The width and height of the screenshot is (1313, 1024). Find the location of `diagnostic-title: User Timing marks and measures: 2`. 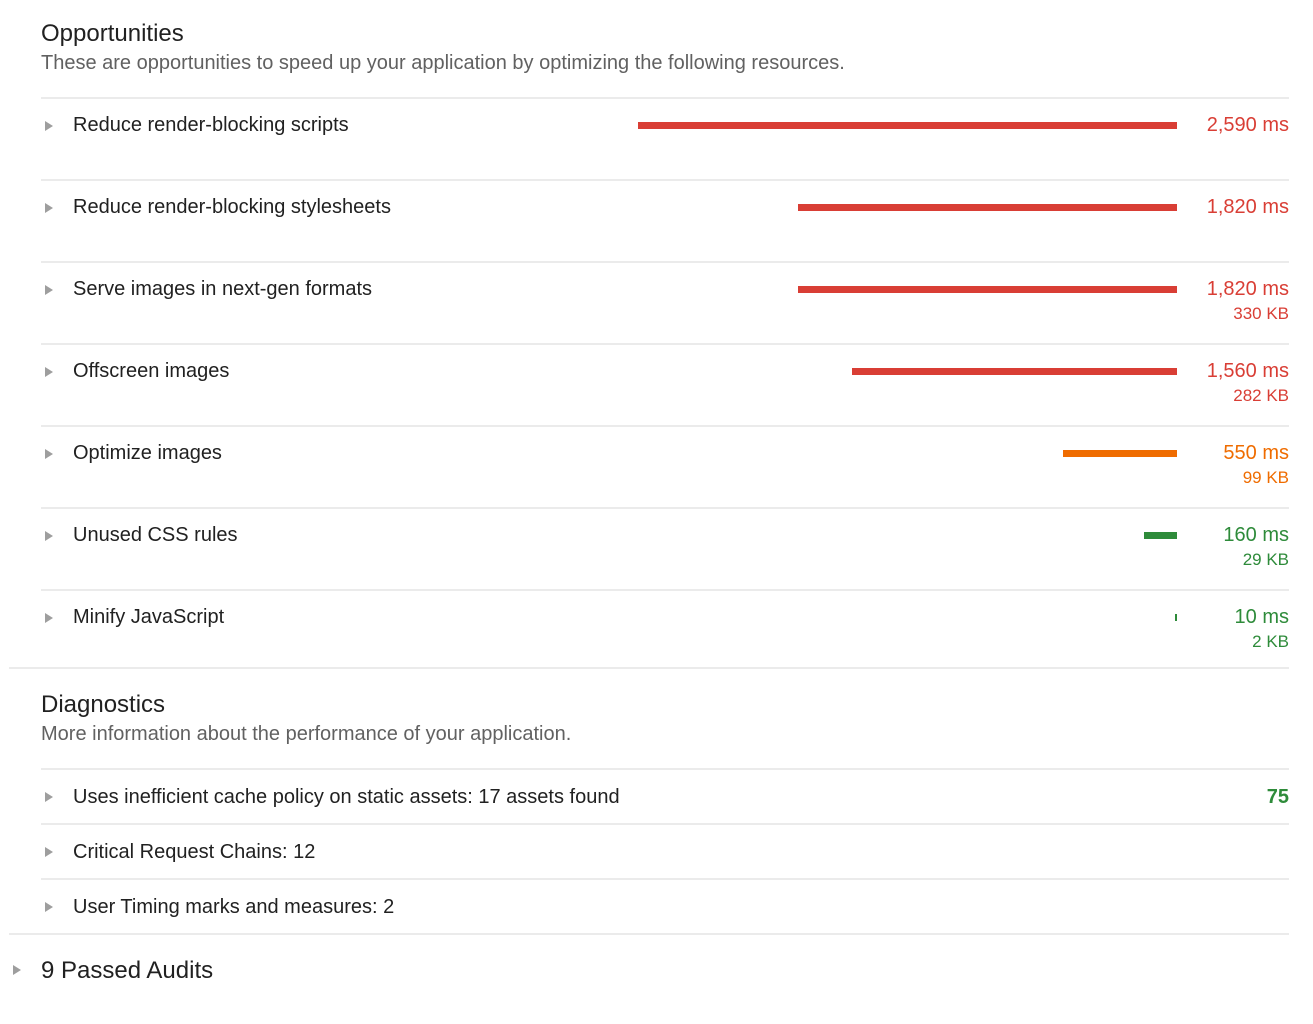

diagnostic-title: User Timing marks and measures: 2 is located at coordinates (234, 907).